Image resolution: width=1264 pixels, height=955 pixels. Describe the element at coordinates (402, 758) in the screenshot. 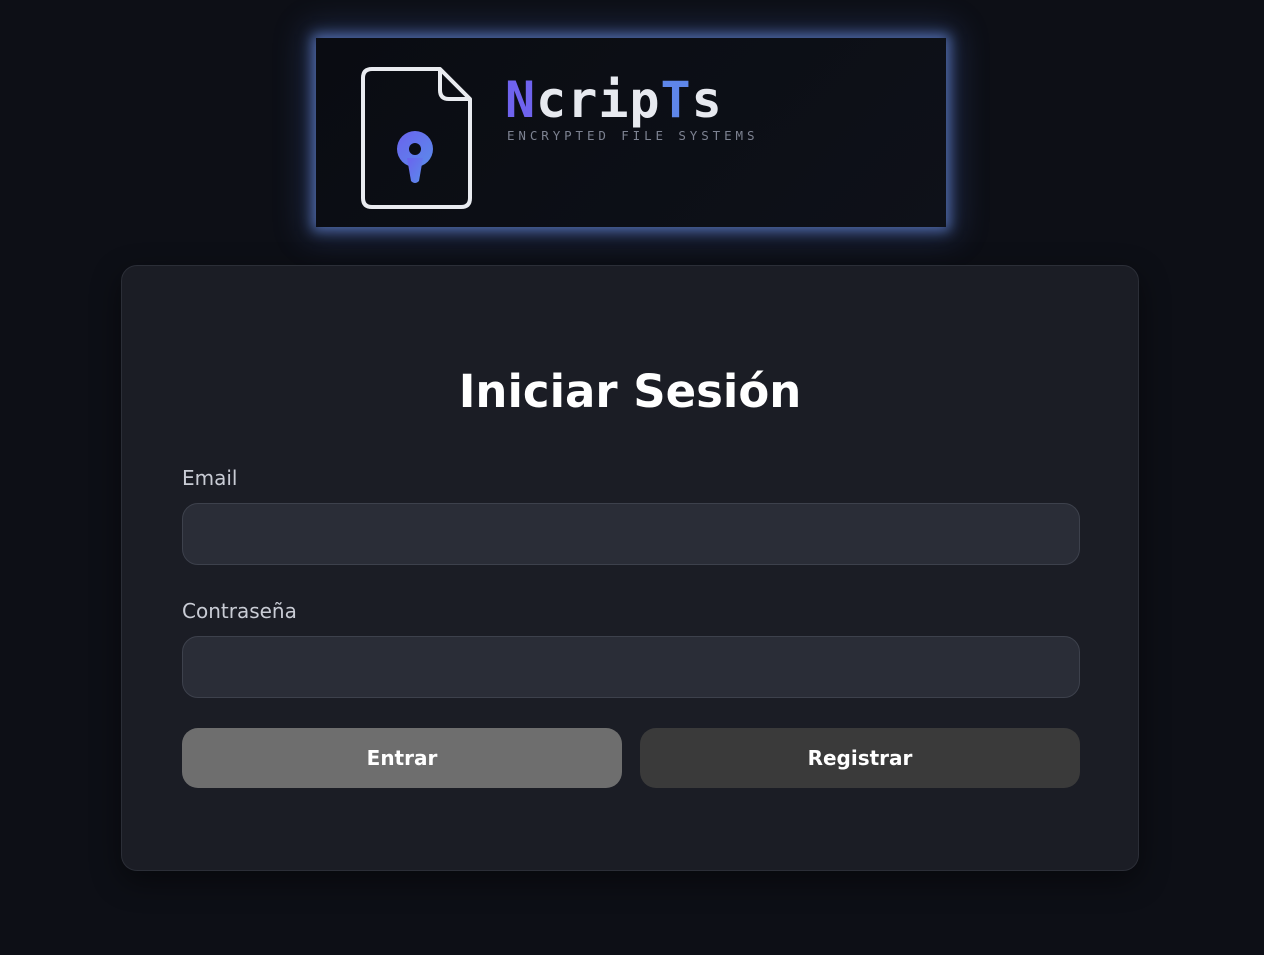

I see `login-button: Entrar` at that location.